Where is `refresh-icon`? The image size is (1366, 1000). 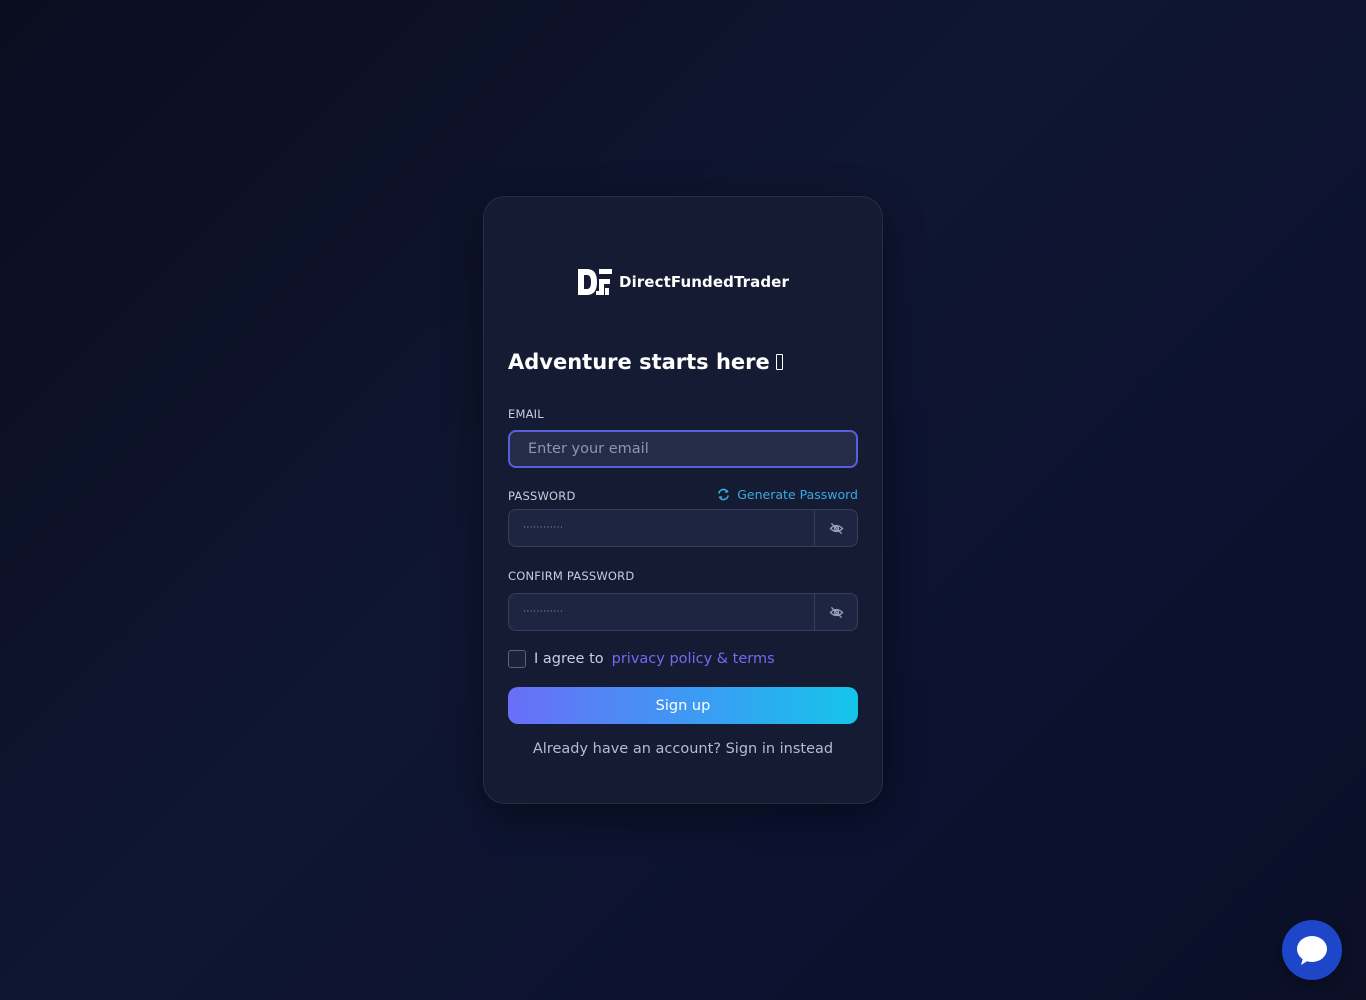
refresh-icon is located at coordinates (724, 494).